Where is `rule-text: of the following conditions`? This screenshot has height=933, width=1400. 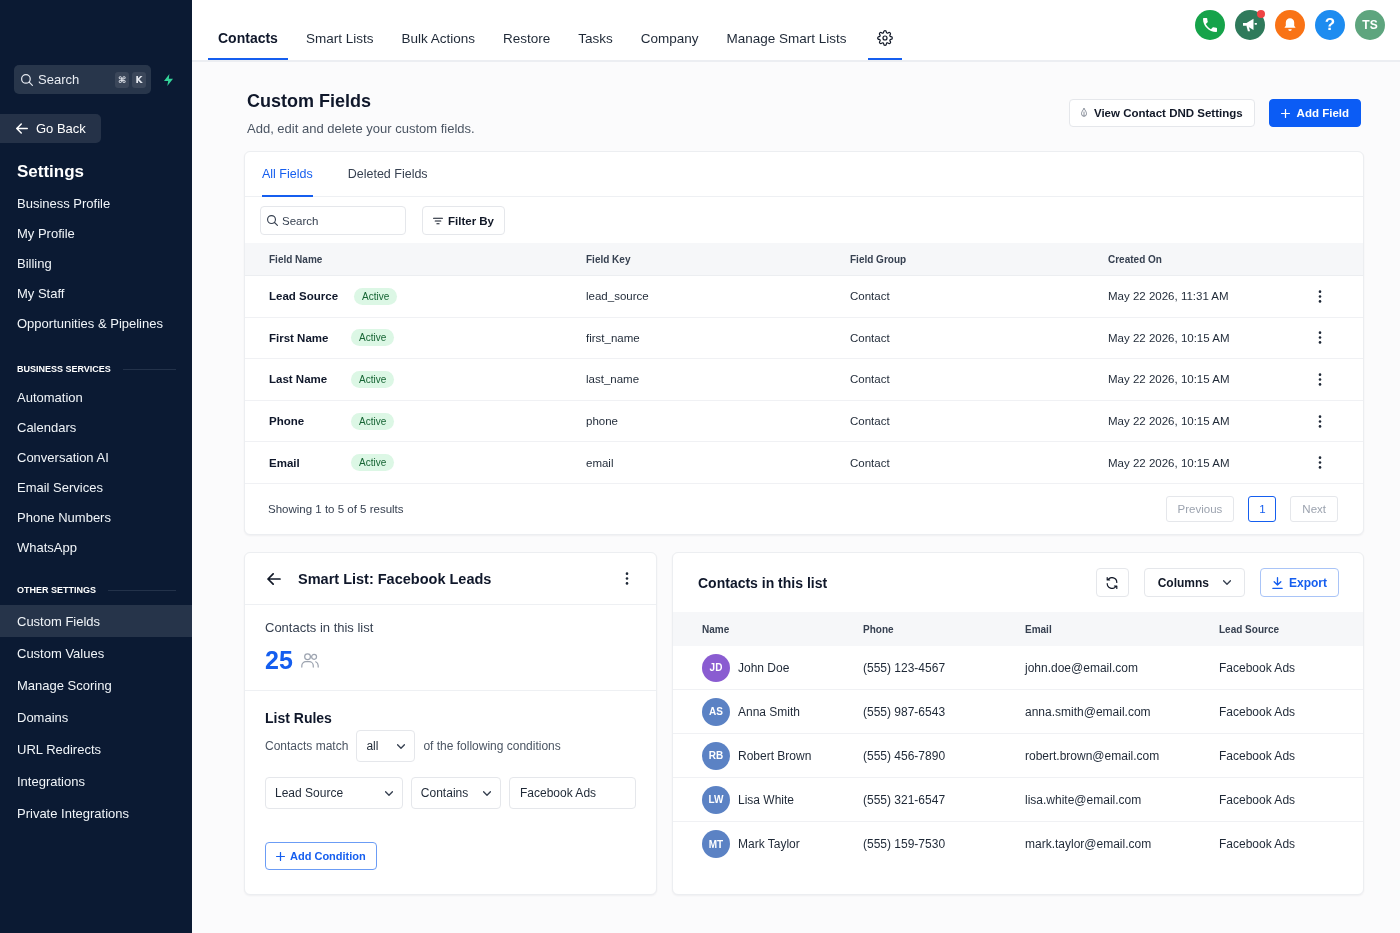
rule-text: of the following conditions is located at coordinates (492, 746).